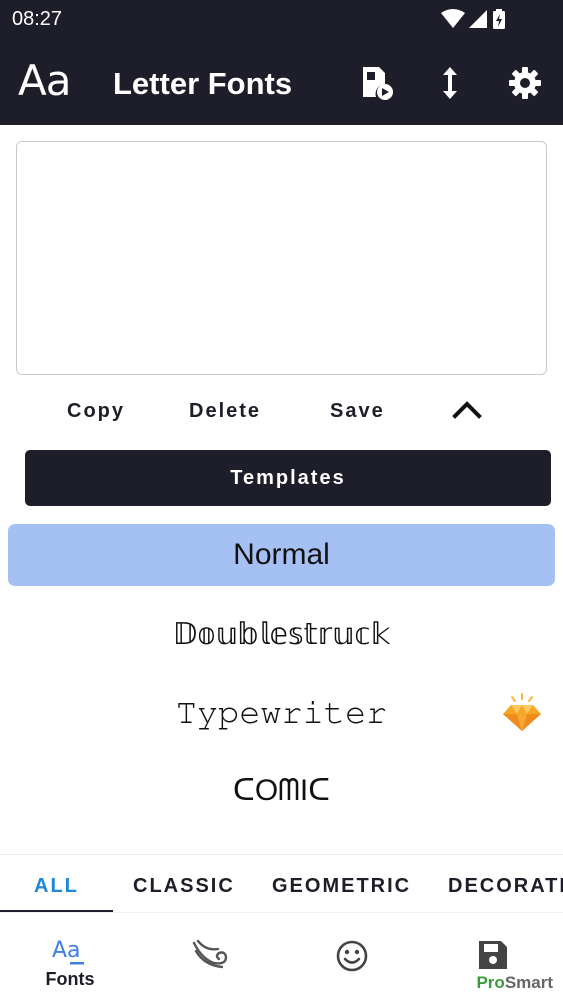  I want to click on category-tabs: ALL CLASSIC GEOMETRIC DECORATI, so click(281, 883).